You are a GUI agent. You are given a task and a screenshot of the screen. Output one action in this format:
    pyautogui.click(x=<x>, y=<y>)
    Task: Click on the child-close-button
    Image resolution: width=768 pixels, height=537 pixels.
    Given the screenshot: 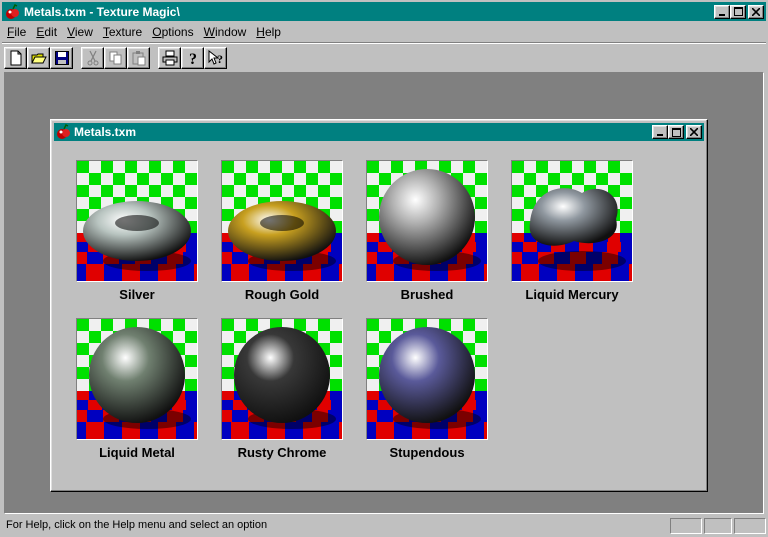 What is the action you would take?
    pyautogui.click(x=694, y=132)
    